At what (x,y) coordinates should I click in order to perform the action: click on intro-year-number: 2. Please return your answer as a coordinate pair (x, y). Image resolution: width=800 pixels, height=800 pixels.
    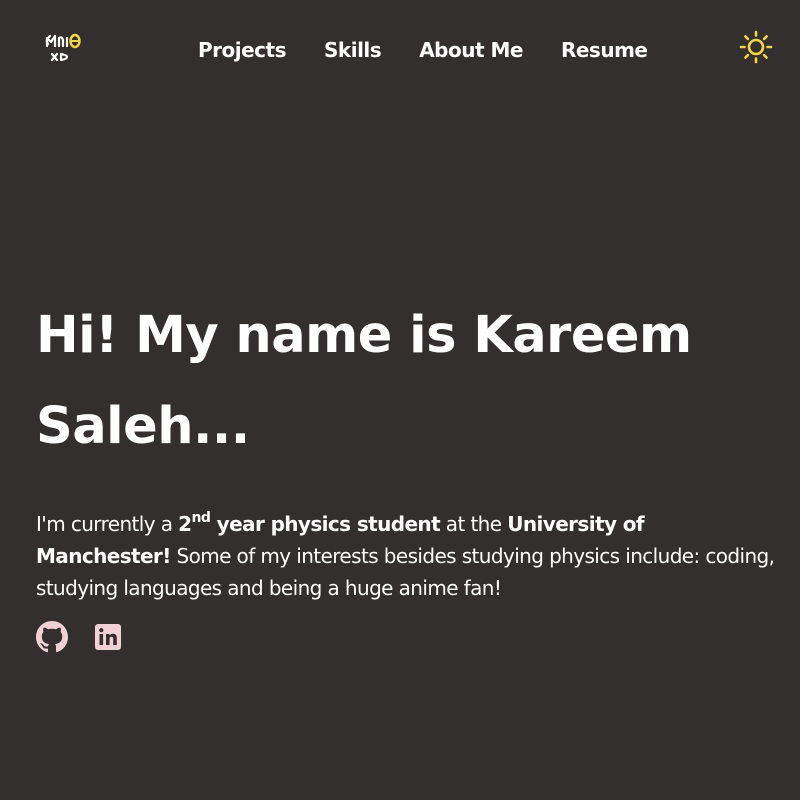
    Looking at the image, I should click on (185, 524).